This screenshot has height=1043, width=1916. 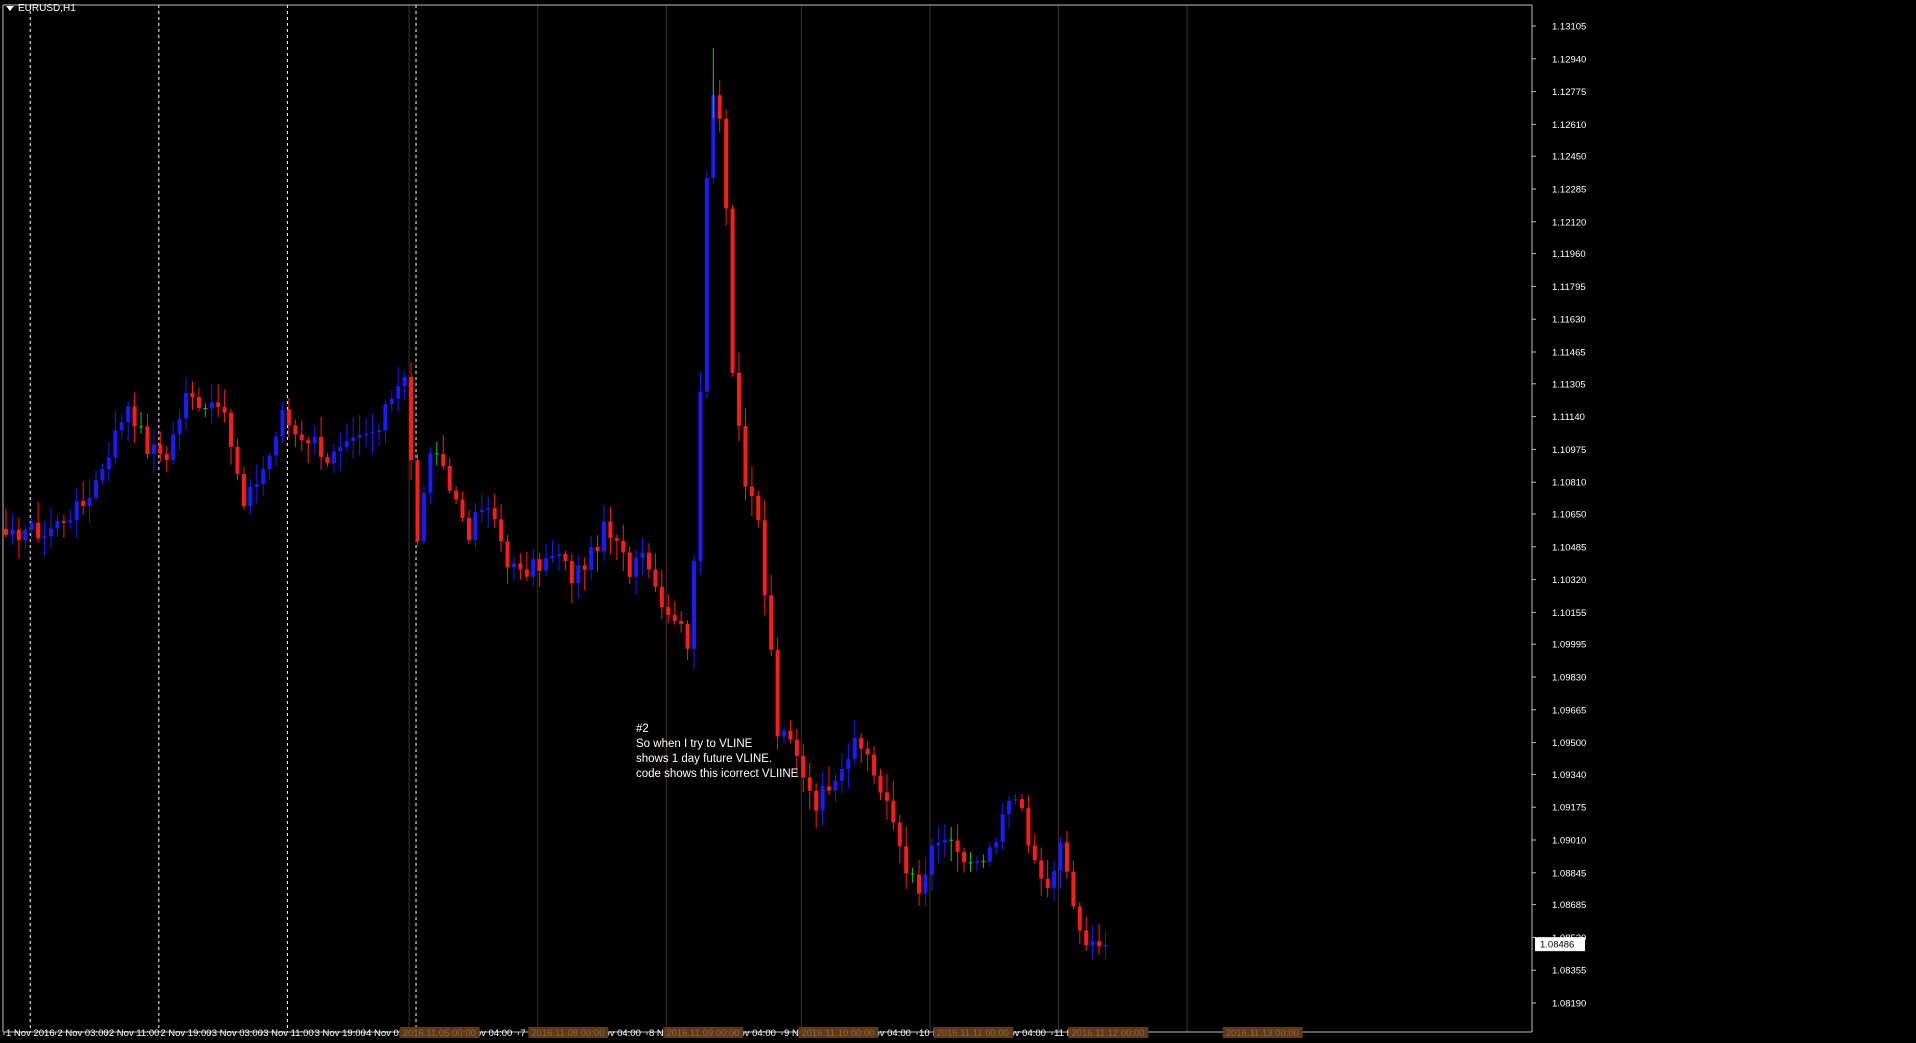 I want to click on y-tick-label: 1.12120, so click(x=1569, y=222).